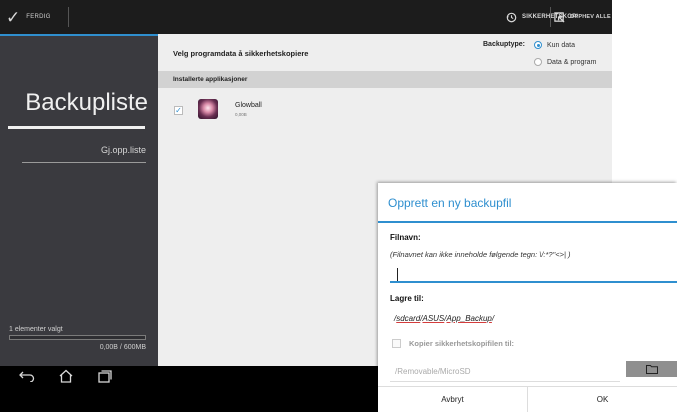  Describe the element at coordinates (77, 337) in the screenshot. I see `storage-progress-bar` at that location.